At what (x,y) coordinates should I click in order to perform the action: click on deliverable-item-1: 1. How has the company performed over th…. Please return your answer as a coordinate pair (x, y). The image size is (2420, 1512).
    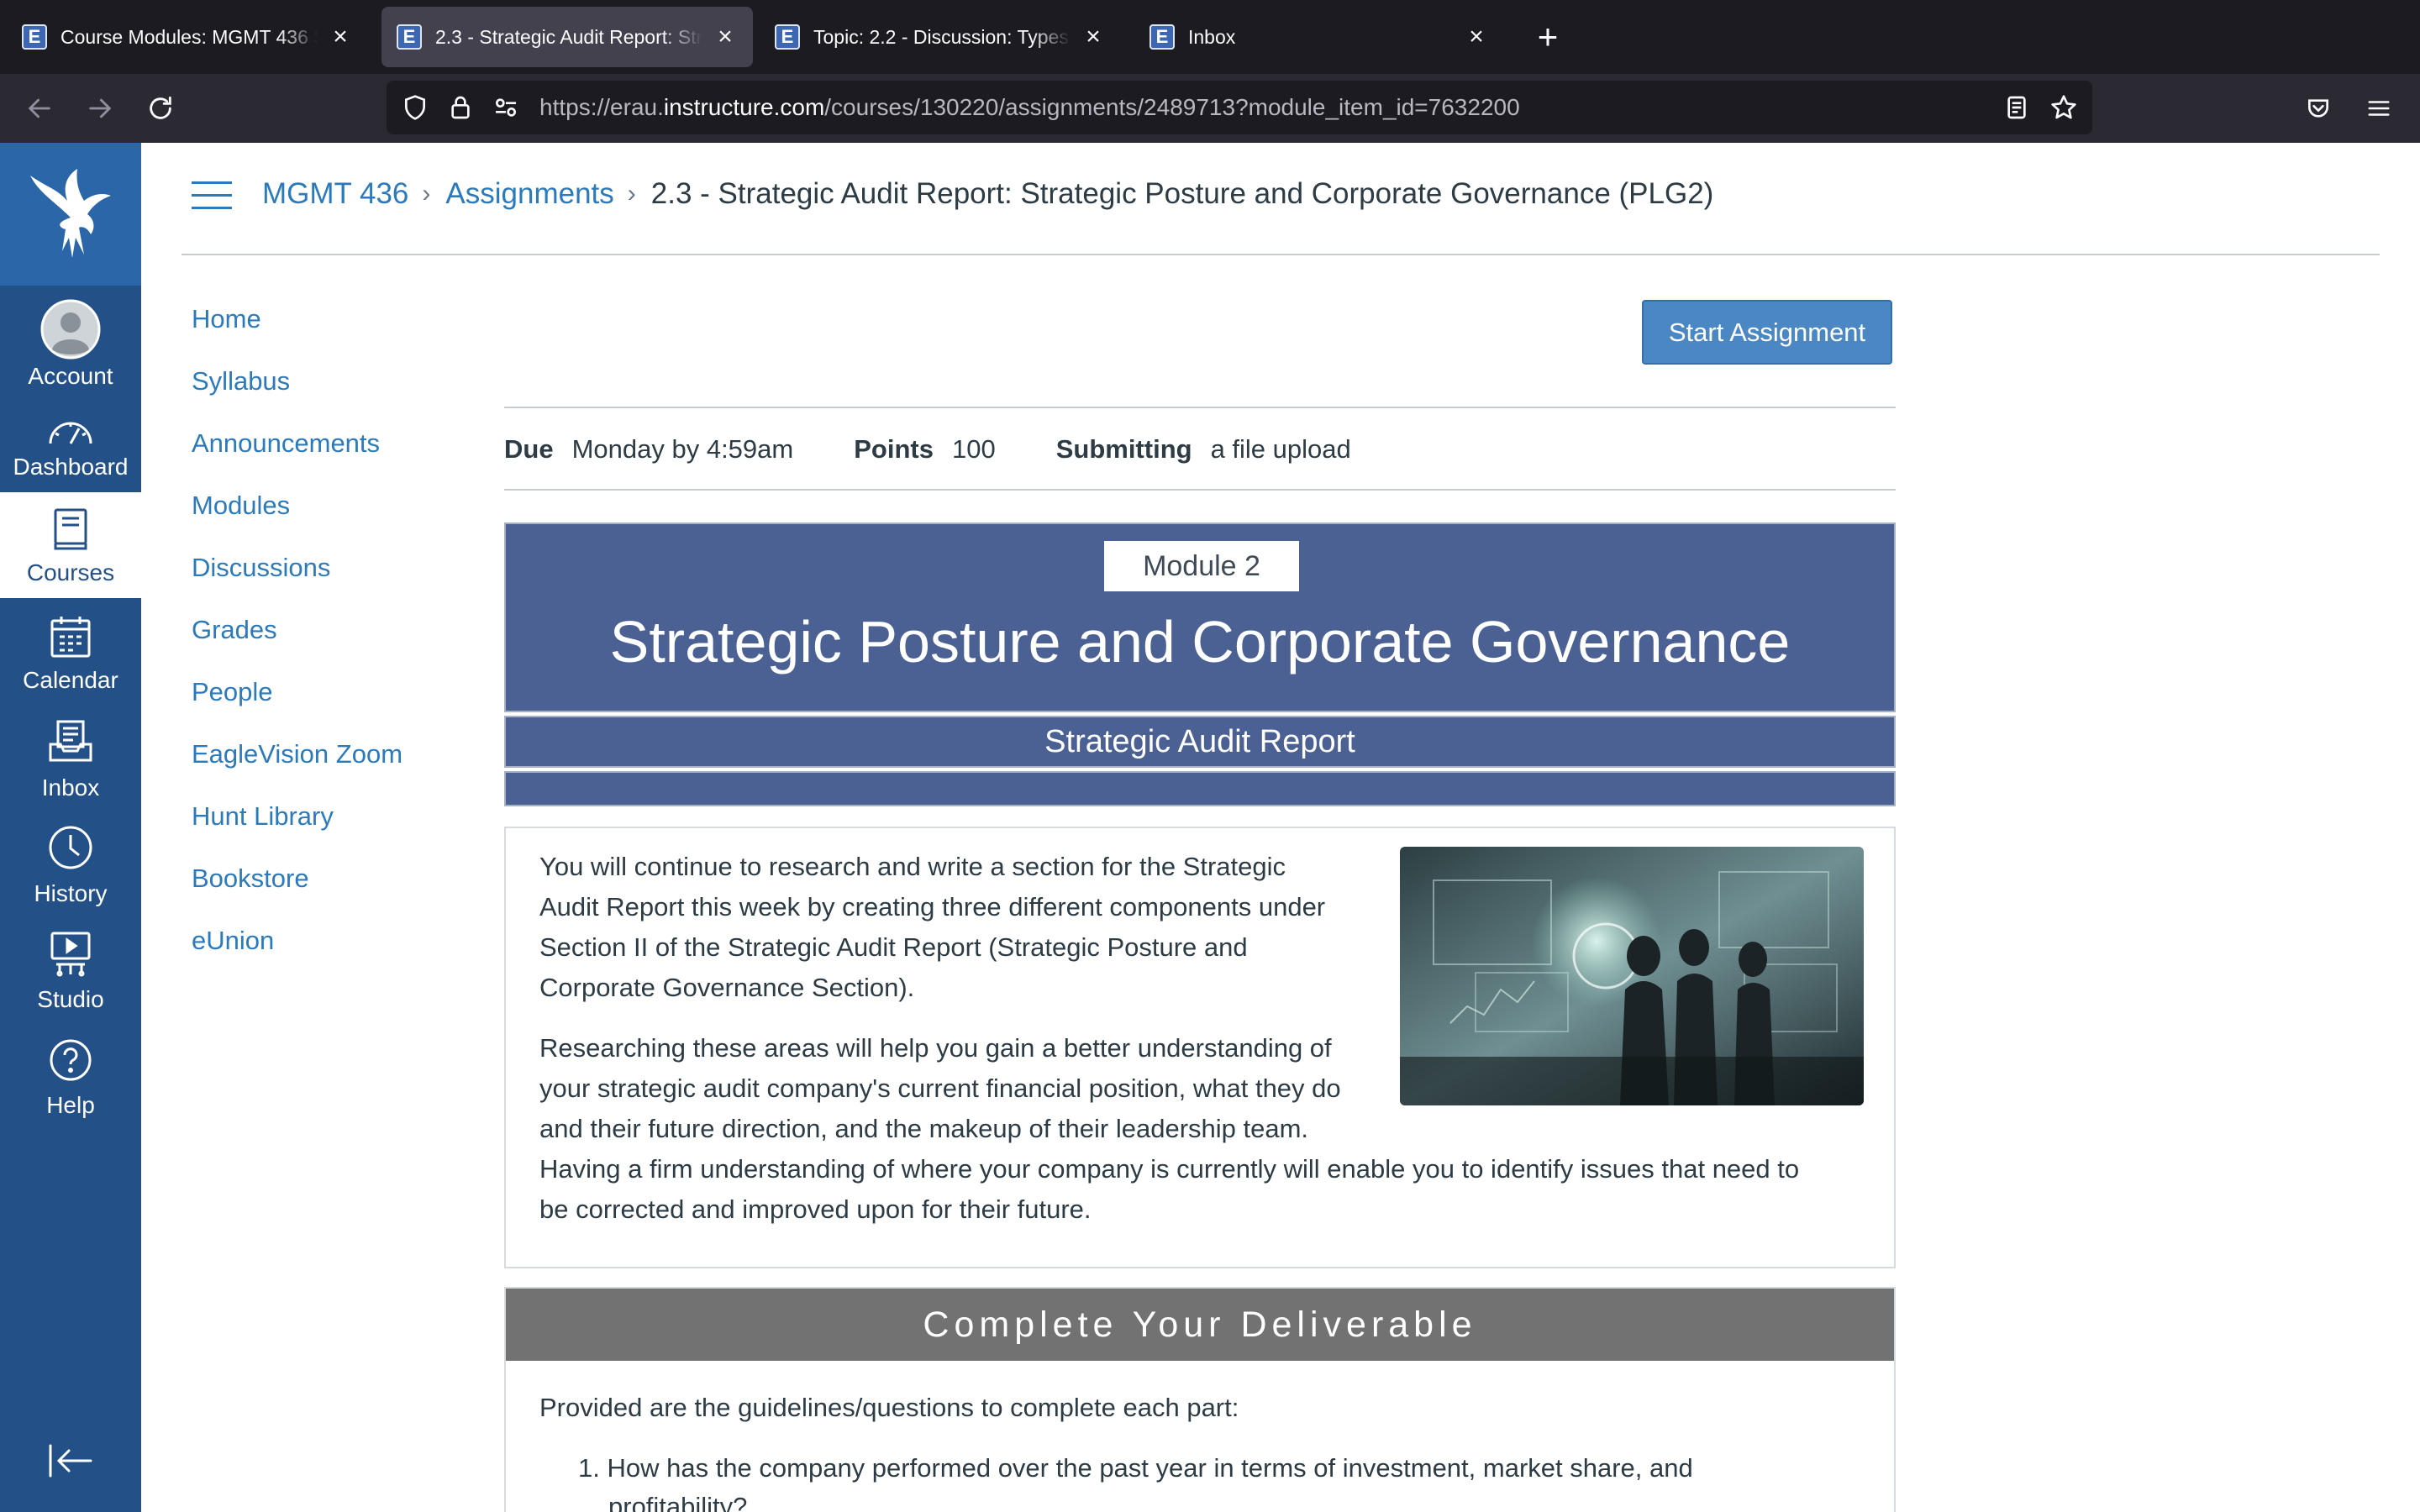
    Looking at the image, I should click on (1135, 1468).